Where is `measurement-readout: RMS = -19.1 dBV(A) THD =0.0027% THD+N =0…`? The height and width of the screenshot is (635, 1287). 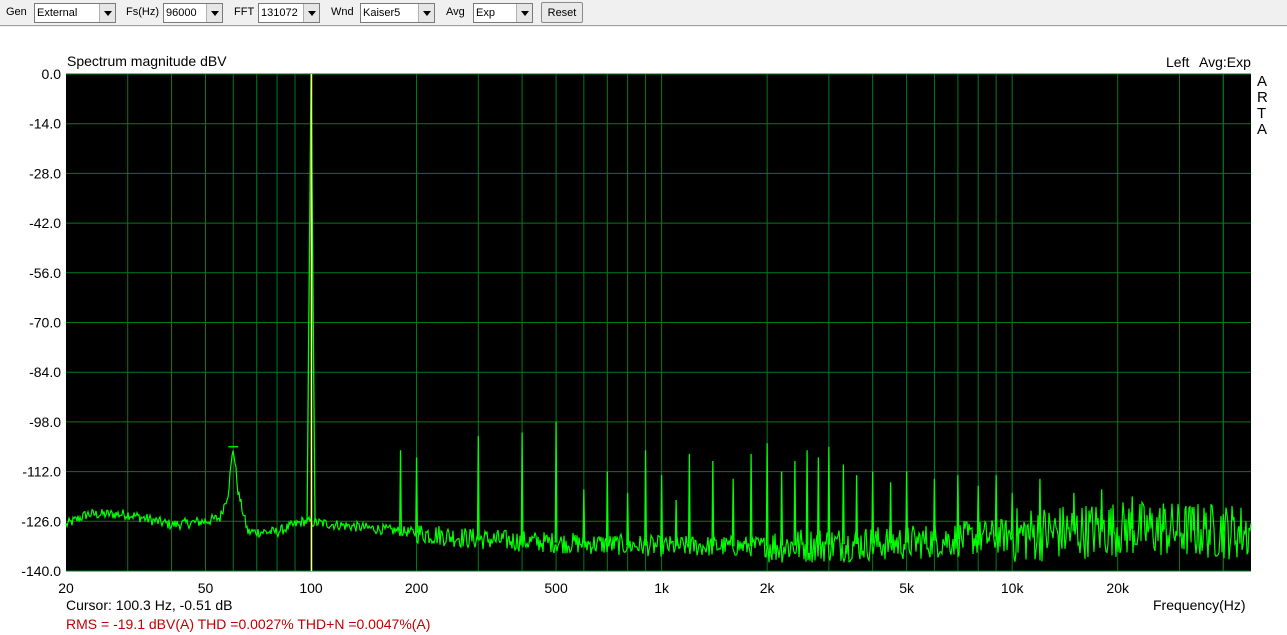 measurement-readout: RMS = -19.1 dBV(A) THD =0.0027% THD+N =0… is located at coordinates (248, 624).